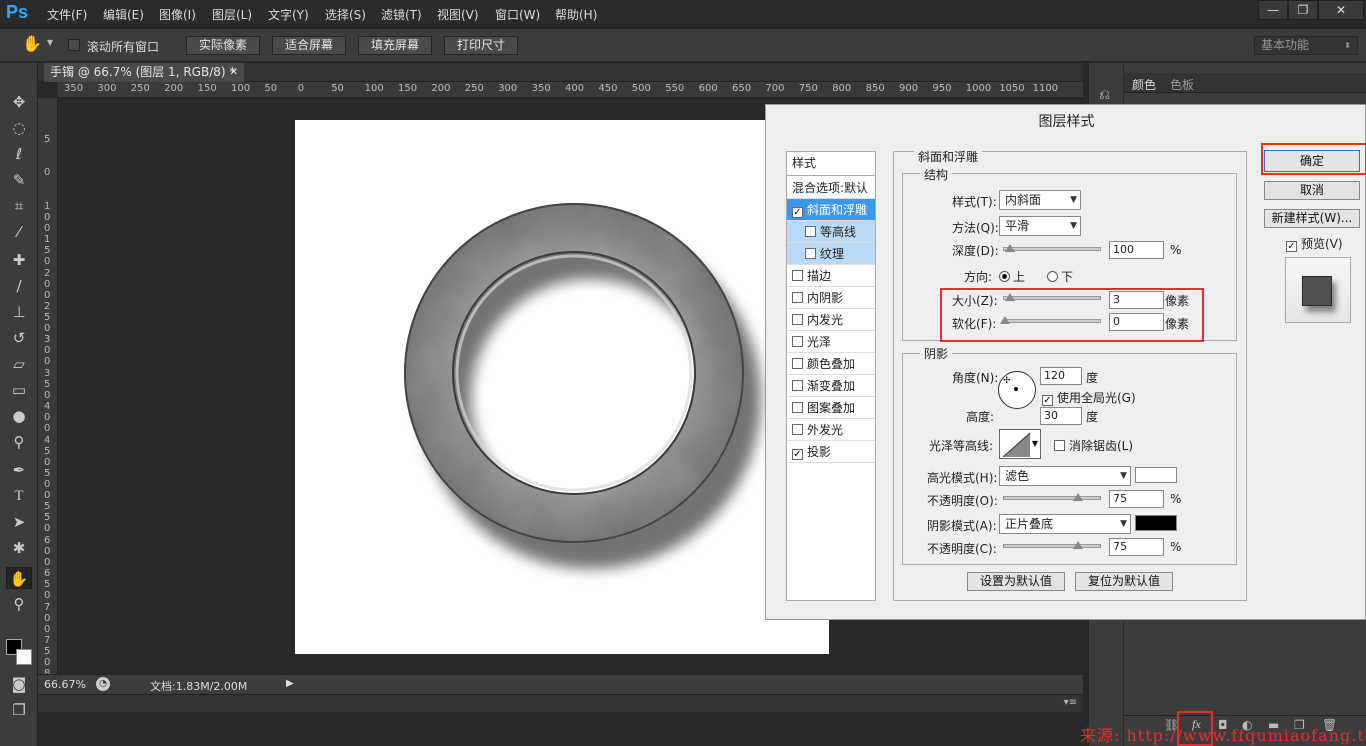 This screenshot has width=1366, height=746. I want to click on depth-input: 100, so click(1136, 250).